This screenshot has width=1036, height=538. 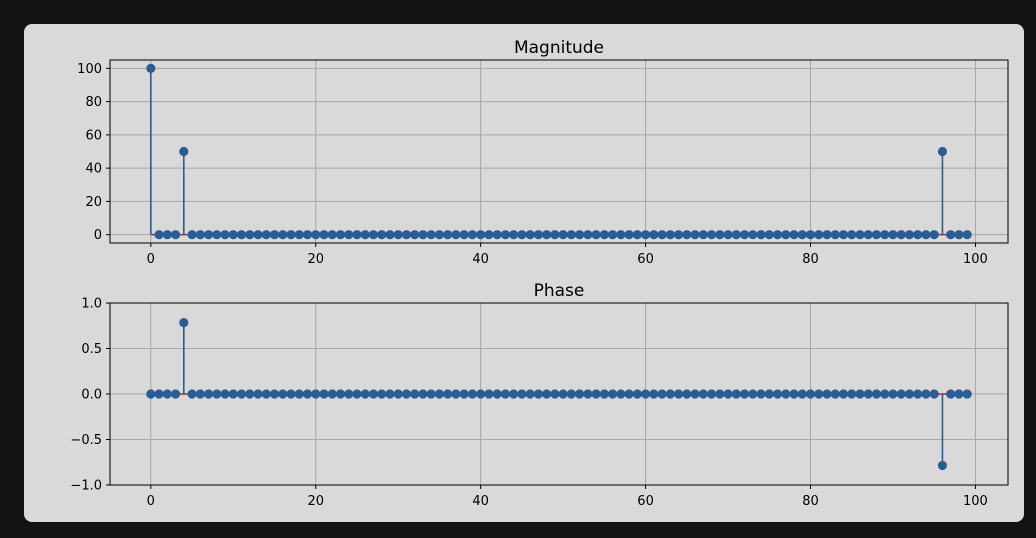 What do you see at coordinates (98, 235) in the screenshot?
I see `y-tick-label: 0` at bounding box center [98, 235].